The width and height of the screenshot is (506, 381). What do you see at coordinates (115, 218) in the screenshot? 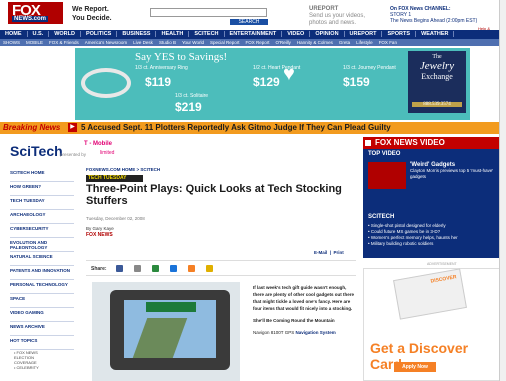
I see `article-date: Tuesday, December 02, 2008` at bounding box center [115, 218].